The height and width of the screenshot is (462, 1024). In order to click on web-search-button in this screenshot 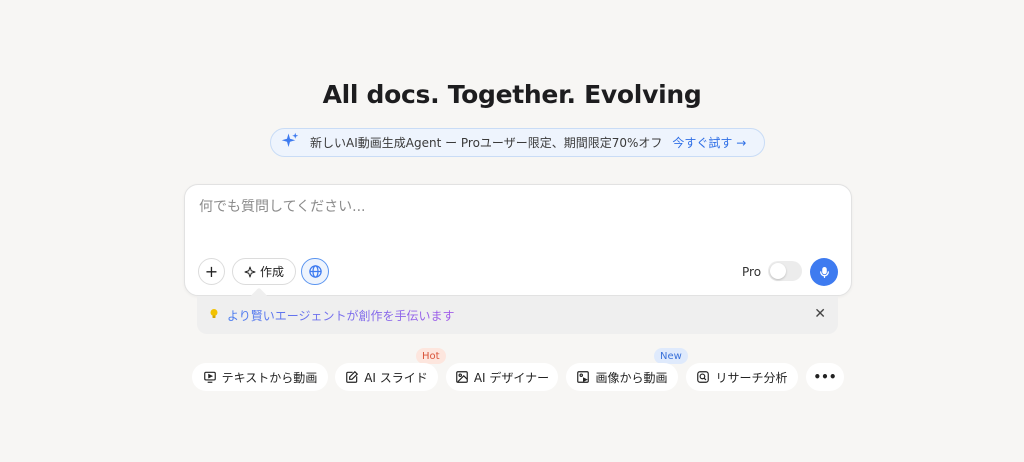, I will do `click(315, 271)`.